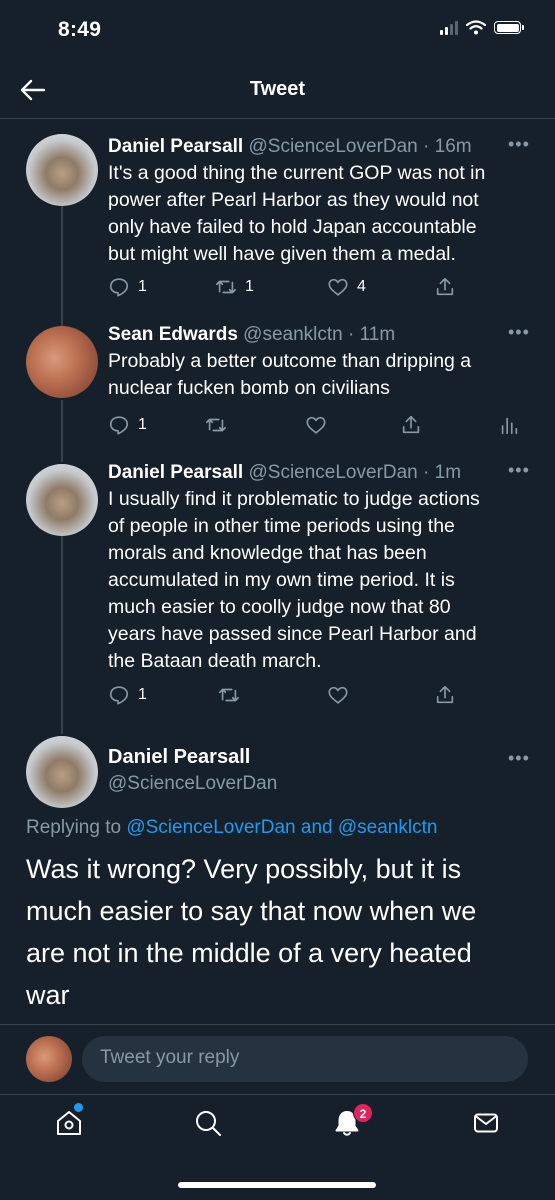 This screenshot has height=1200, width=555. I want to click on tab-home, so click(69, 1125).